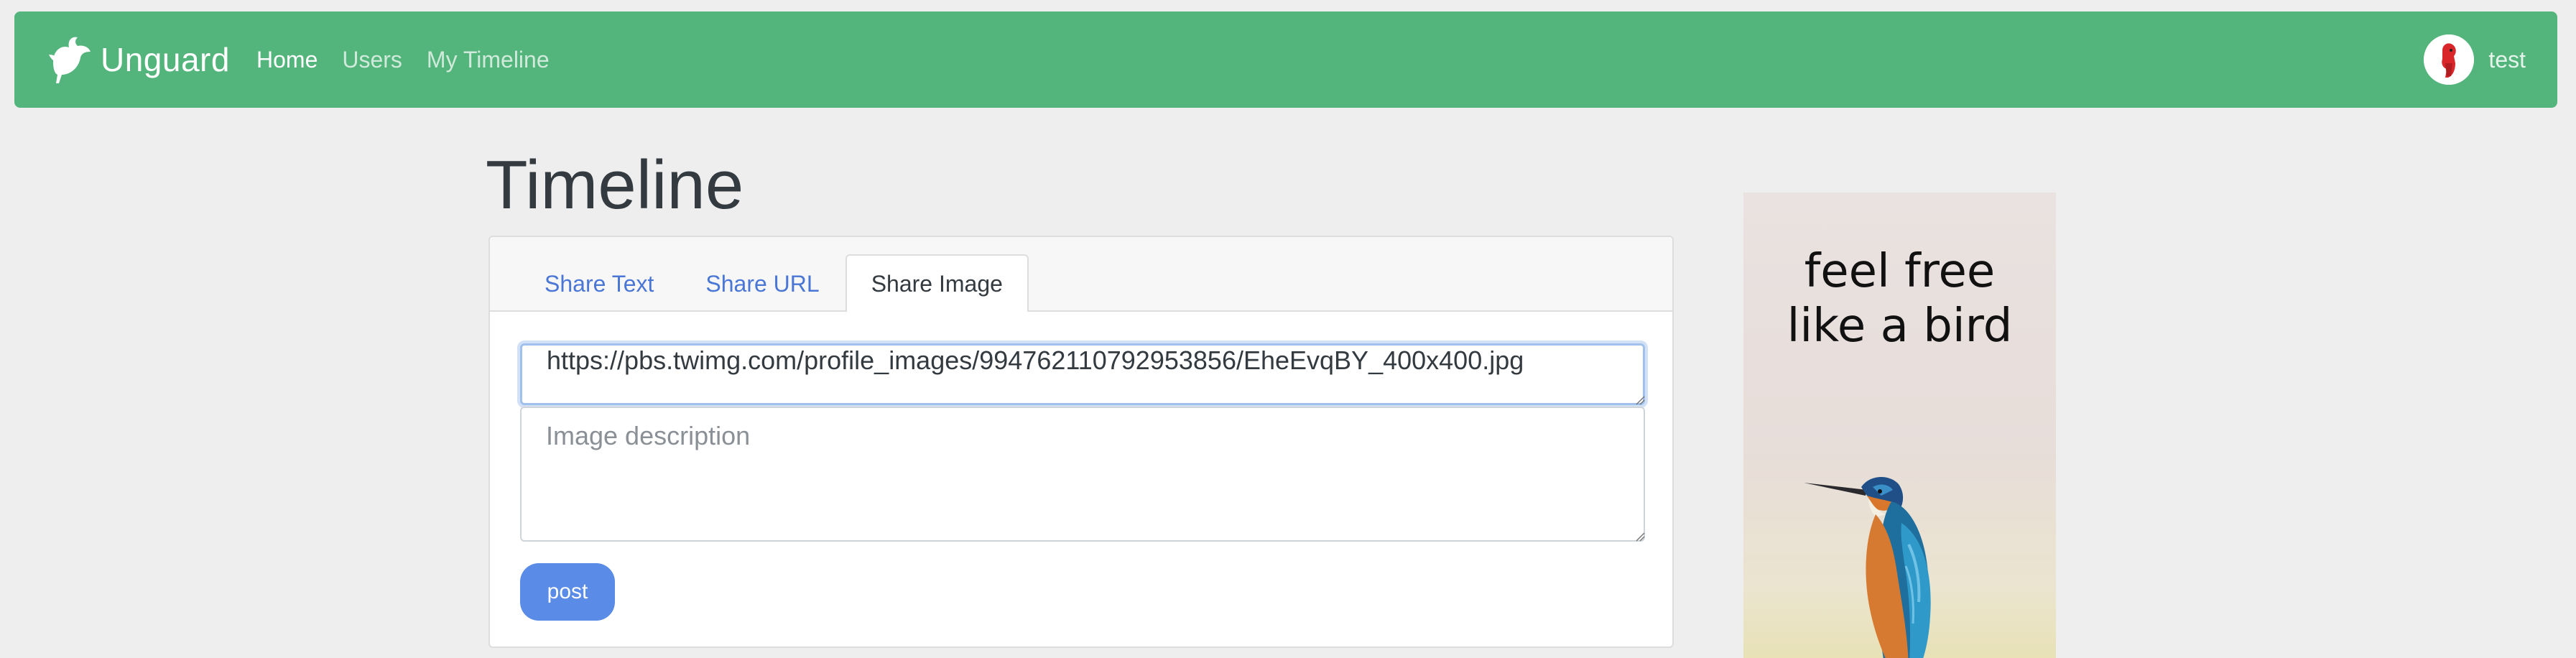 The image size is (2576, 658). What do you see at coordinates (1900, 326) in the screenshot?
I see `ad-text-line-2: like a bird` at bounding box center [1900, 326].